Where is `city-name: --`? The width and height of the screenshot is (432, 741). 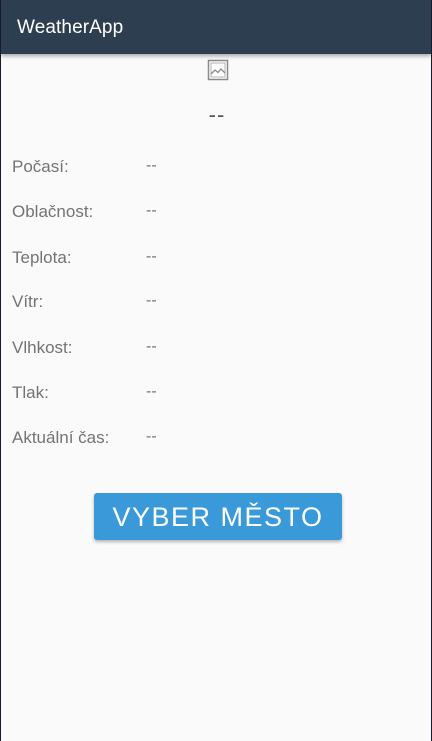
city-name: -- is located at coordinates (217, 114).